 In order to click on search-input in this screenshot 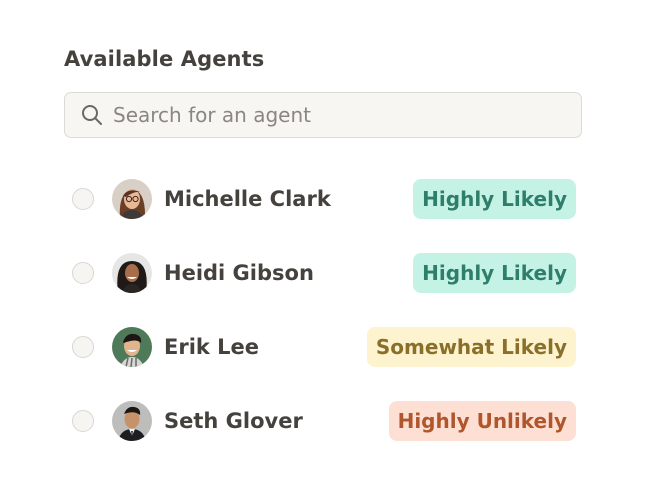, I will do `click(333, 115)`.